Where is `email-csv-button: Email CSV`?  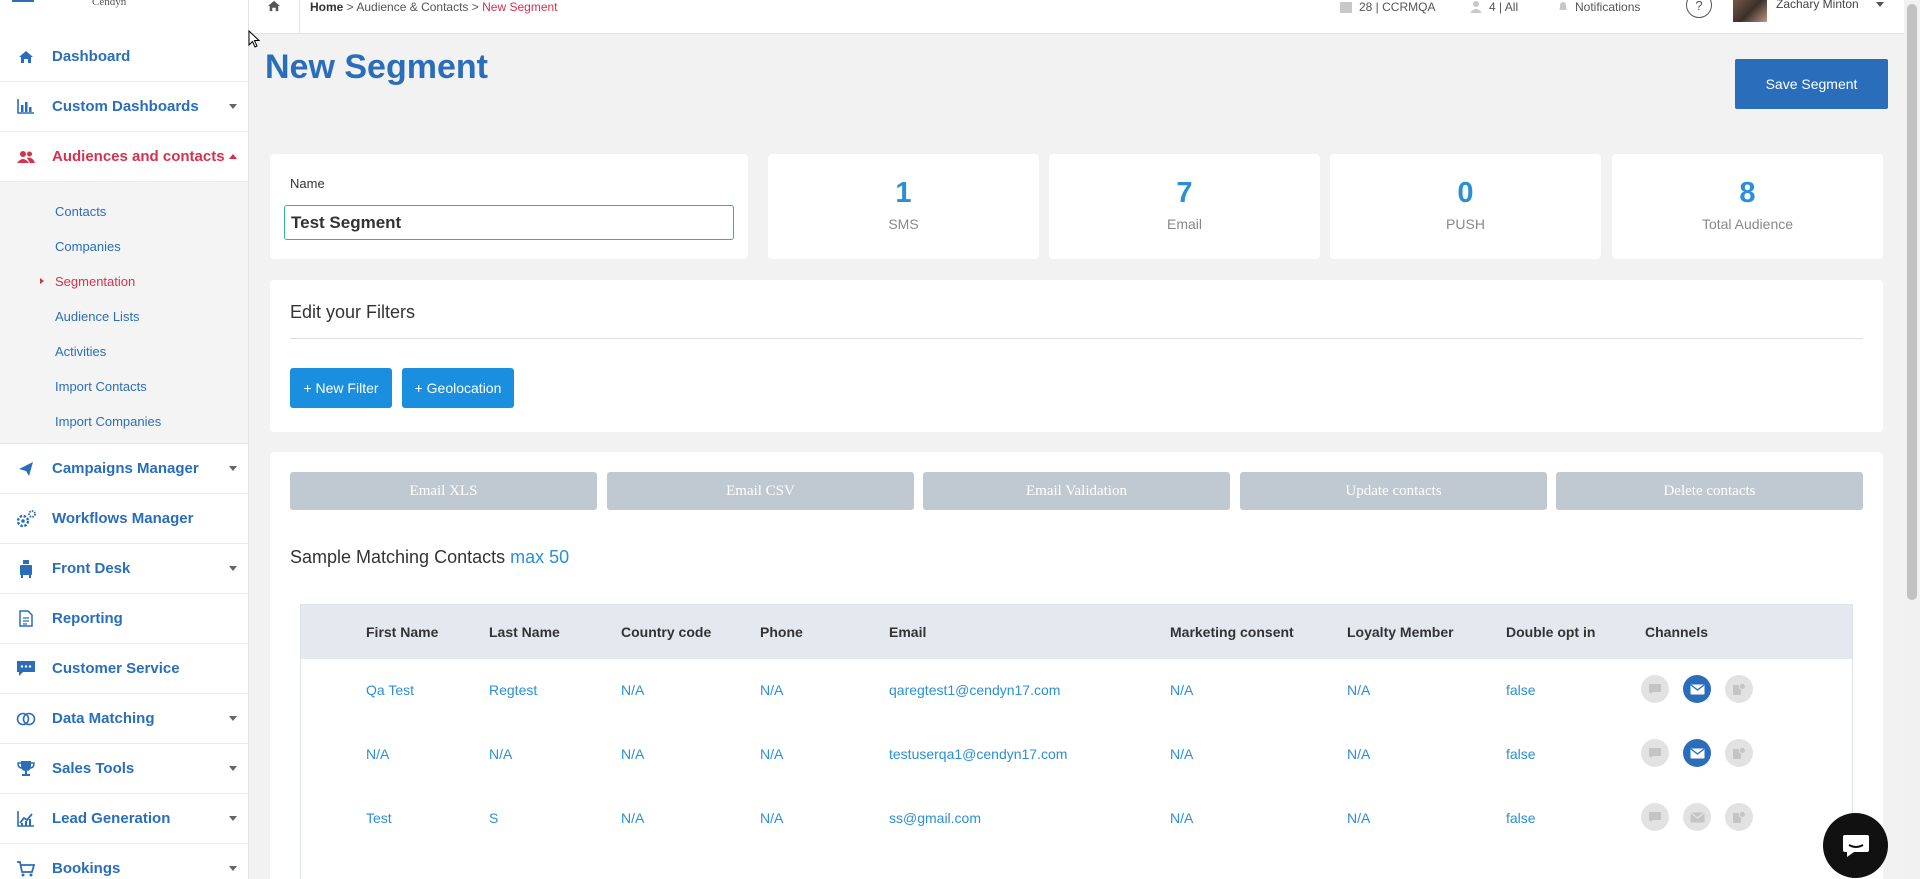 email-csv-button: Email CSV is located at coordinates (760, 491).